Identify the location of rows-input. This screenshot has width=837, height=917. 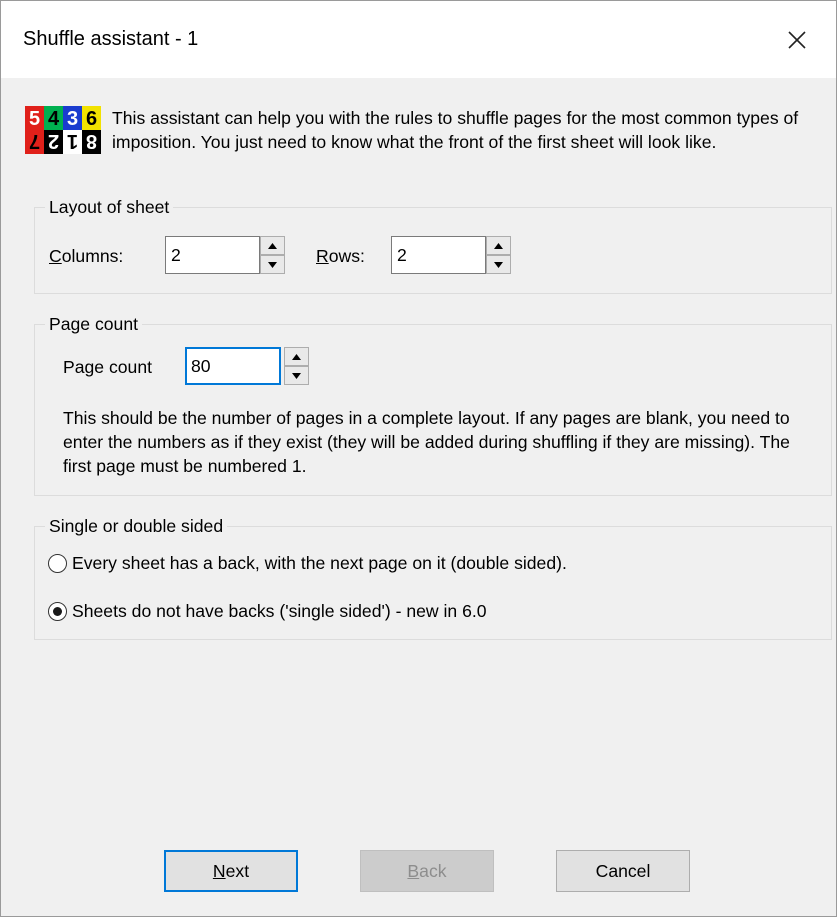
(438, 255).